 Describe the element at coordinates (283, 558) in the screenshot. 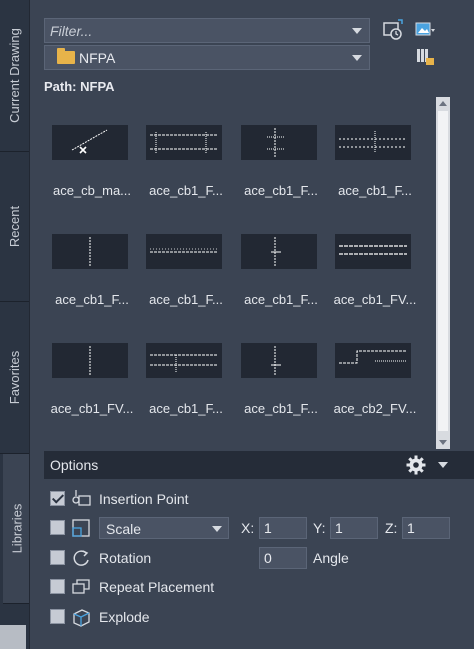

I see `rotation-angle-input: 0` at that location.